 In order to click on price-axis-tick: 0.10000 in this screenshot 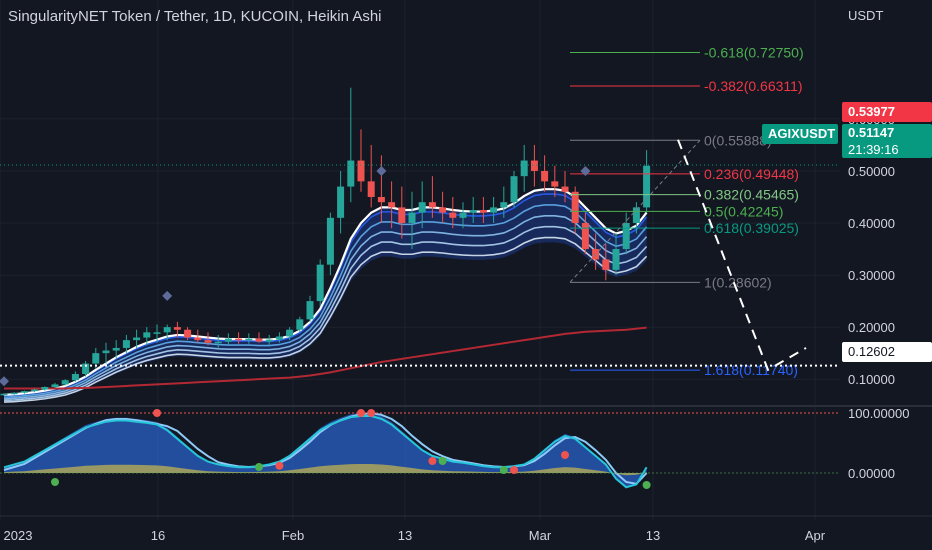, I will do `click(871, 379)`.